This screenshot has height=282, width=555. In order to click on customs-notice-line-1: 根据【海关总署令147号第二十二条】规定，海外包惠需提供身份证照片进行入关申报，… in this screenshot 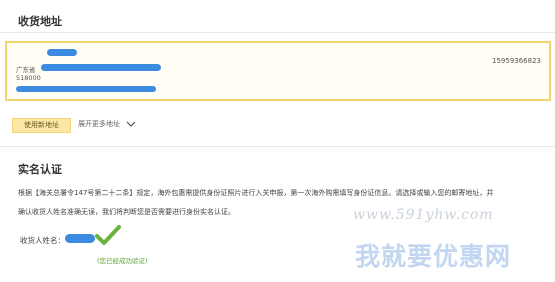, I will do `click(256, 193)`.